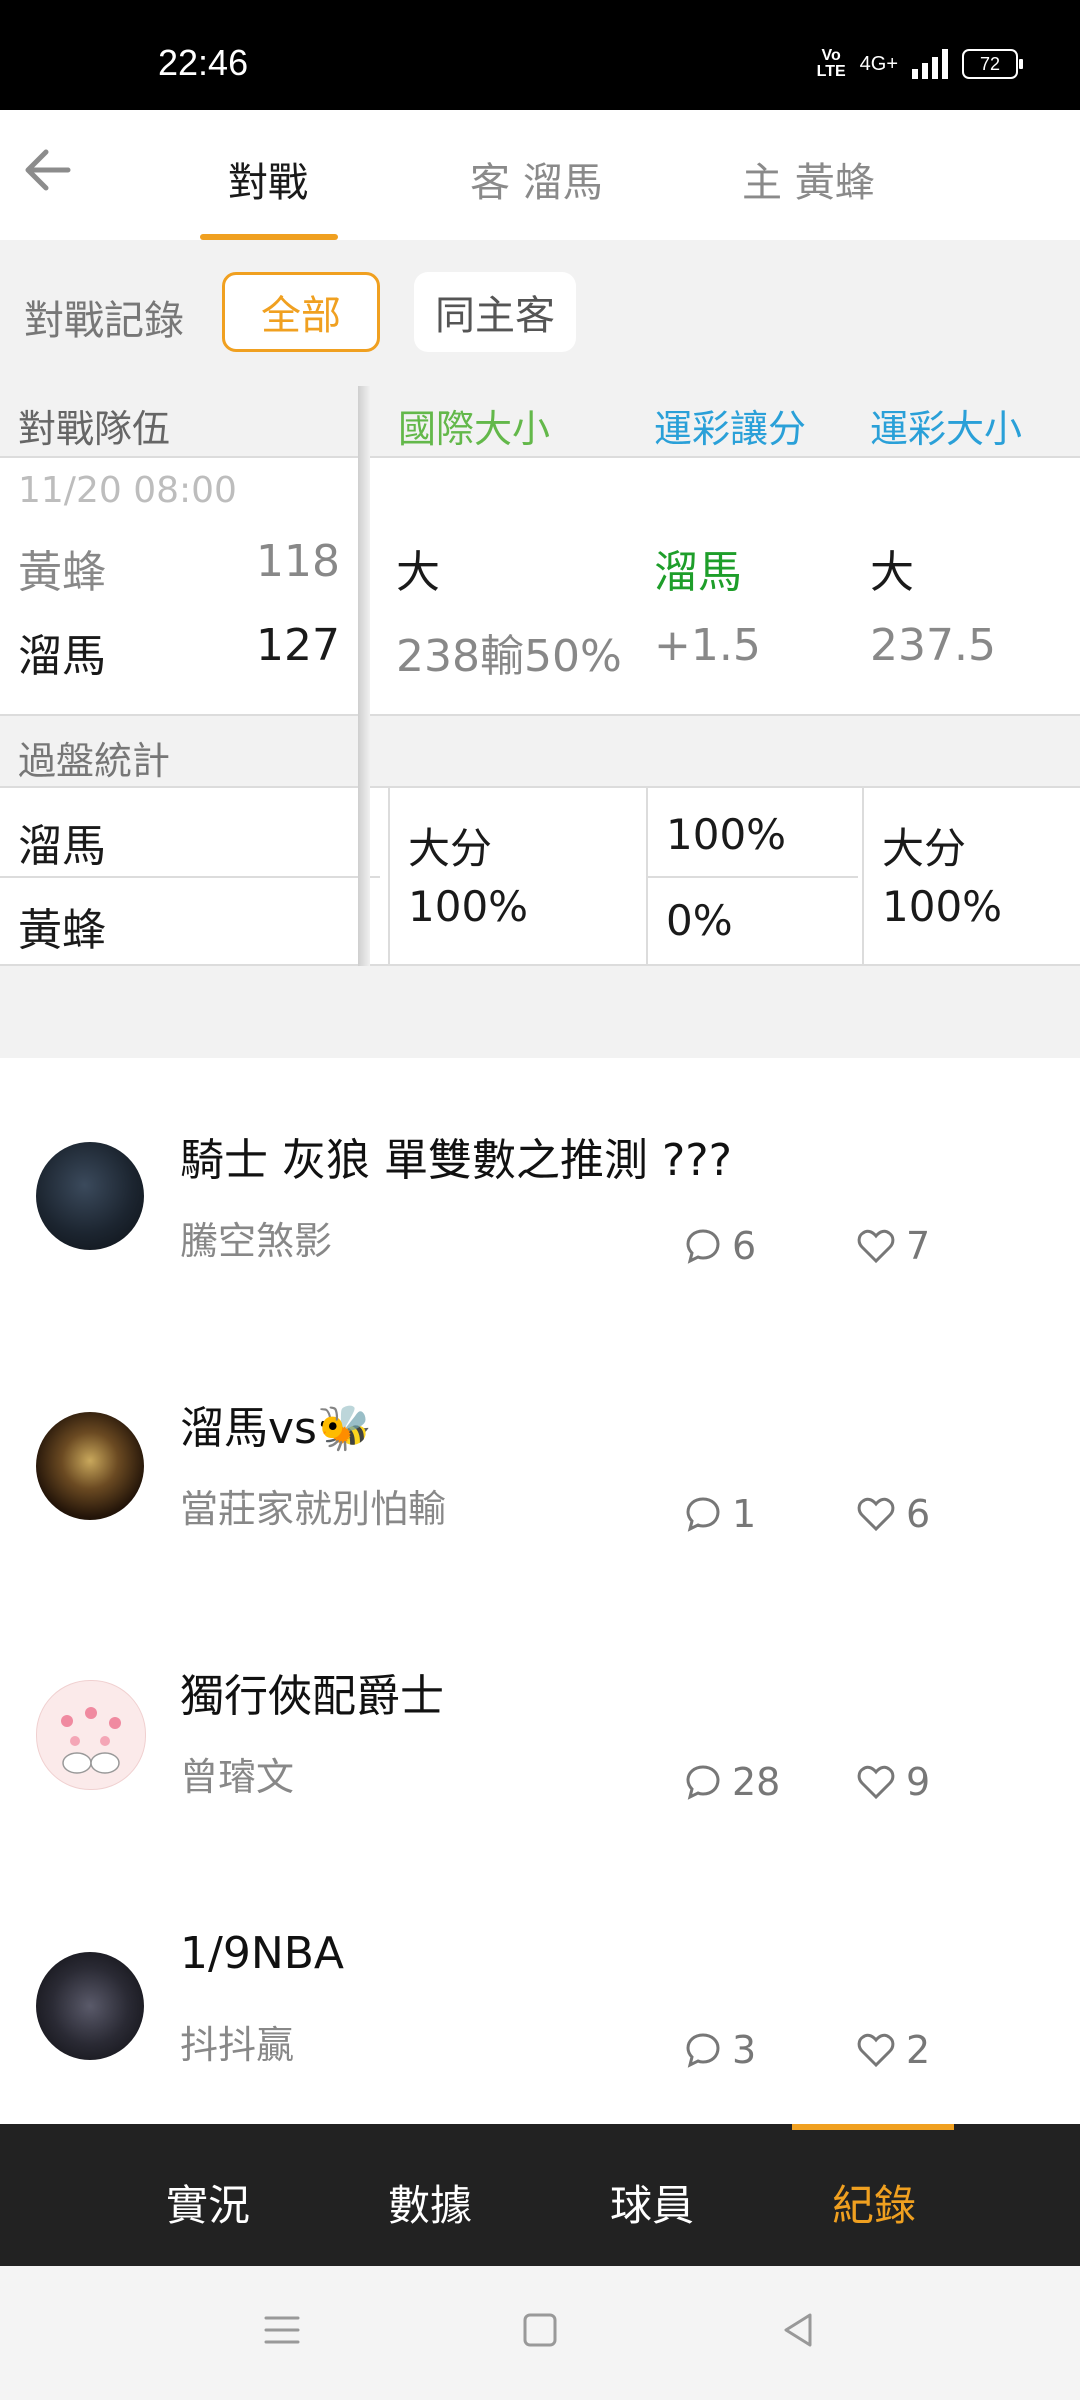 The height and width of the screenshot is (2400, 1080). I want to click on status-bar: 22:46 Vo LTE 4G+ 72, so click(540, 55).